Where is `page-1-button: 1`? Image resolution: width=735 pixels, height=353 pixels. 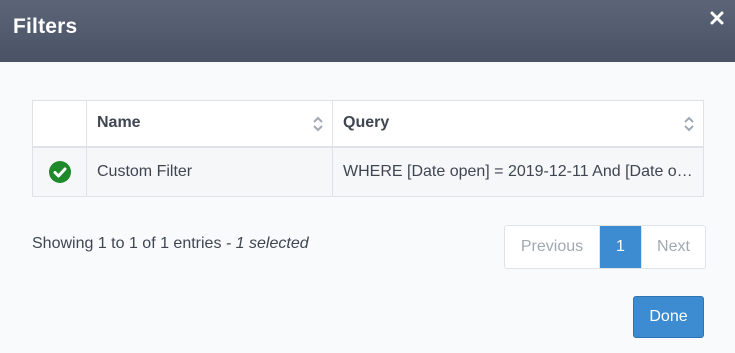 page-1-button: 1 is located at coordinates (620, 247).